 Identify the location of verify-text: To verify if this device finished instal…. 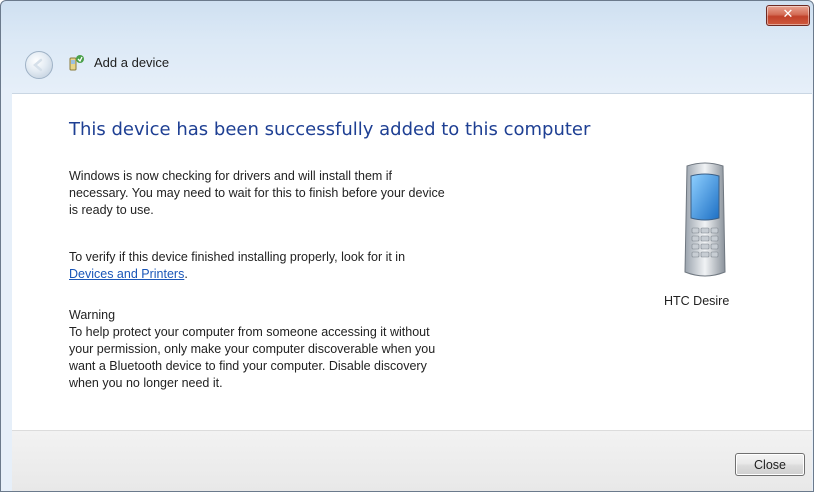
(237, 266).